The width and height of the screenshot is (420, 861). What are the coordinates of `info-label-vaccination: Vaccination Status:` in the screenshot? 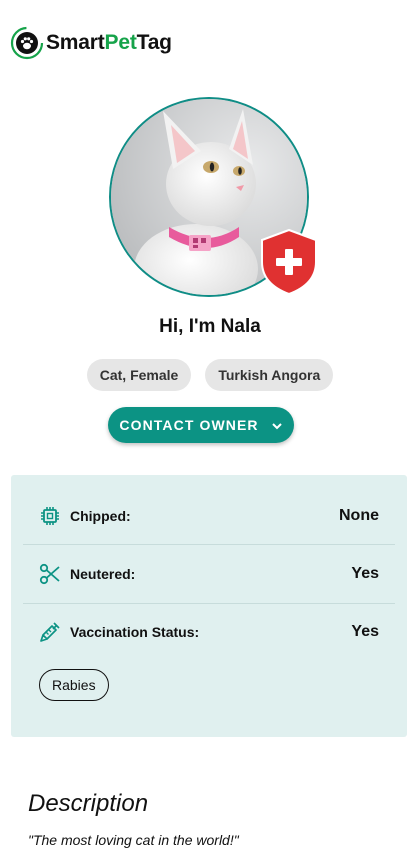 It's located at (135, 632).